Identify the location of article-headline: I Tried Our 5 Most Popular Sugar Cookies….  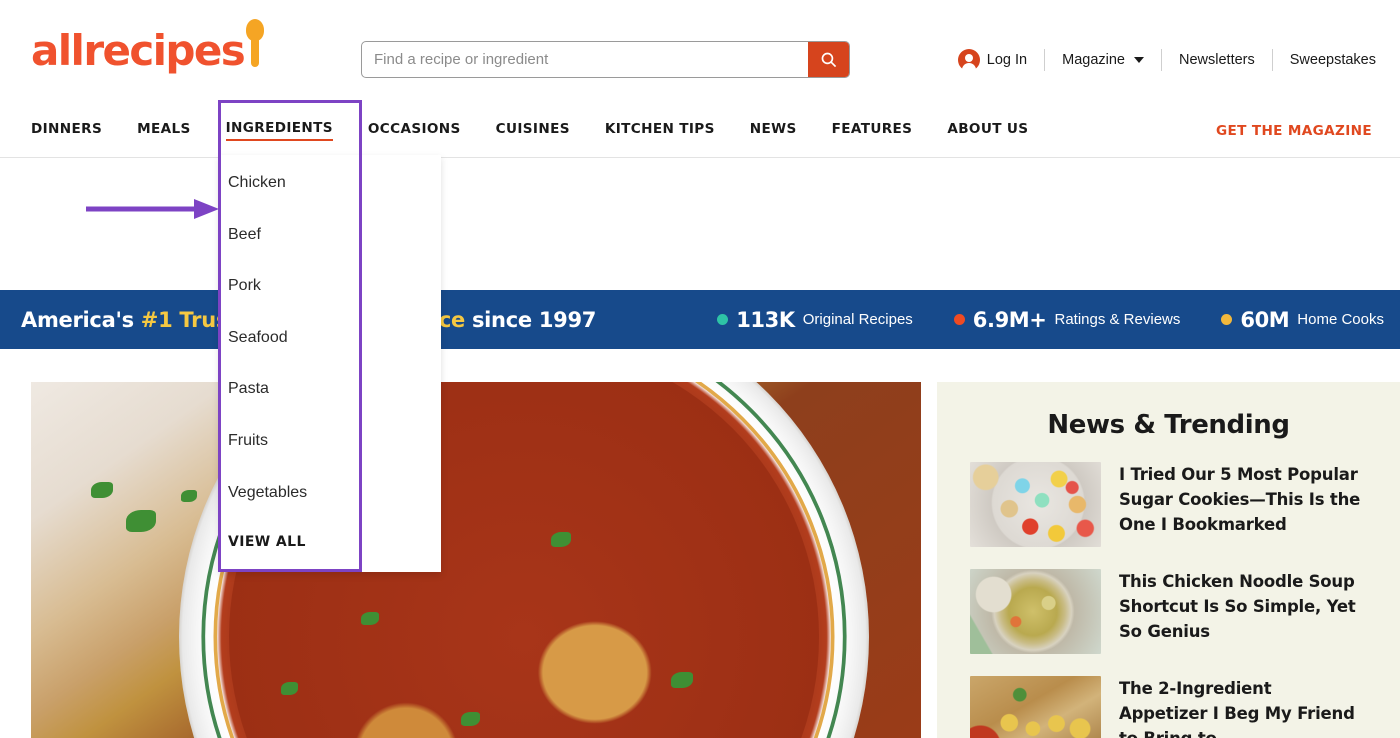
(1240, 499).